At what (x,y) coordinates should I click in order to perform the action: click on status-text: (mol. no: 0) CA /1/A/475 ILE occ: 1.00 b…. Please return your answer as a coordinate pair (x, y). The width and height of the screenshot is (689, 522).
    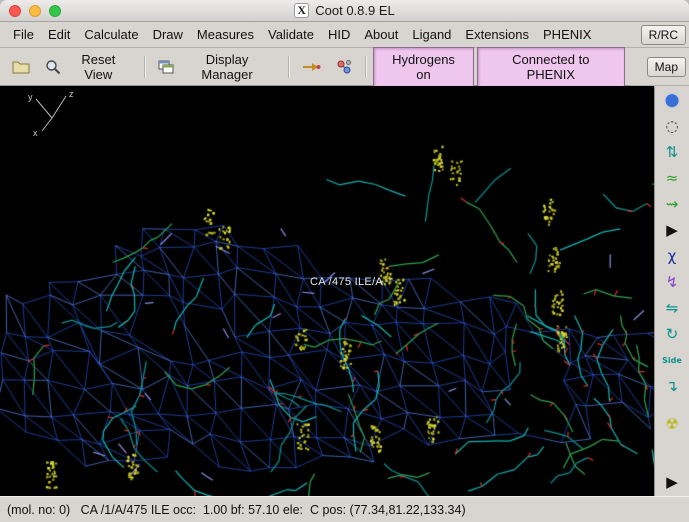
    Looking at the image, I should click on (236, 509).